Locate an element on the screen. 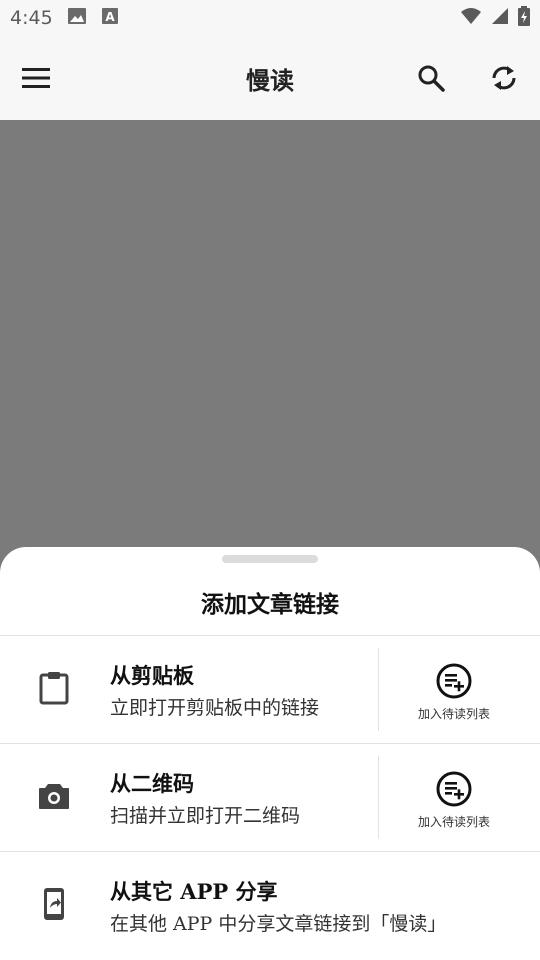  svg-text: A is located at coordinates (110, 17).